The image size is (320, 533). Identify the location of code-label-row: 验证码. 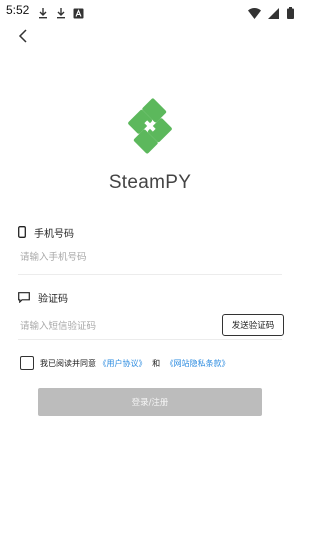
(43, 297).